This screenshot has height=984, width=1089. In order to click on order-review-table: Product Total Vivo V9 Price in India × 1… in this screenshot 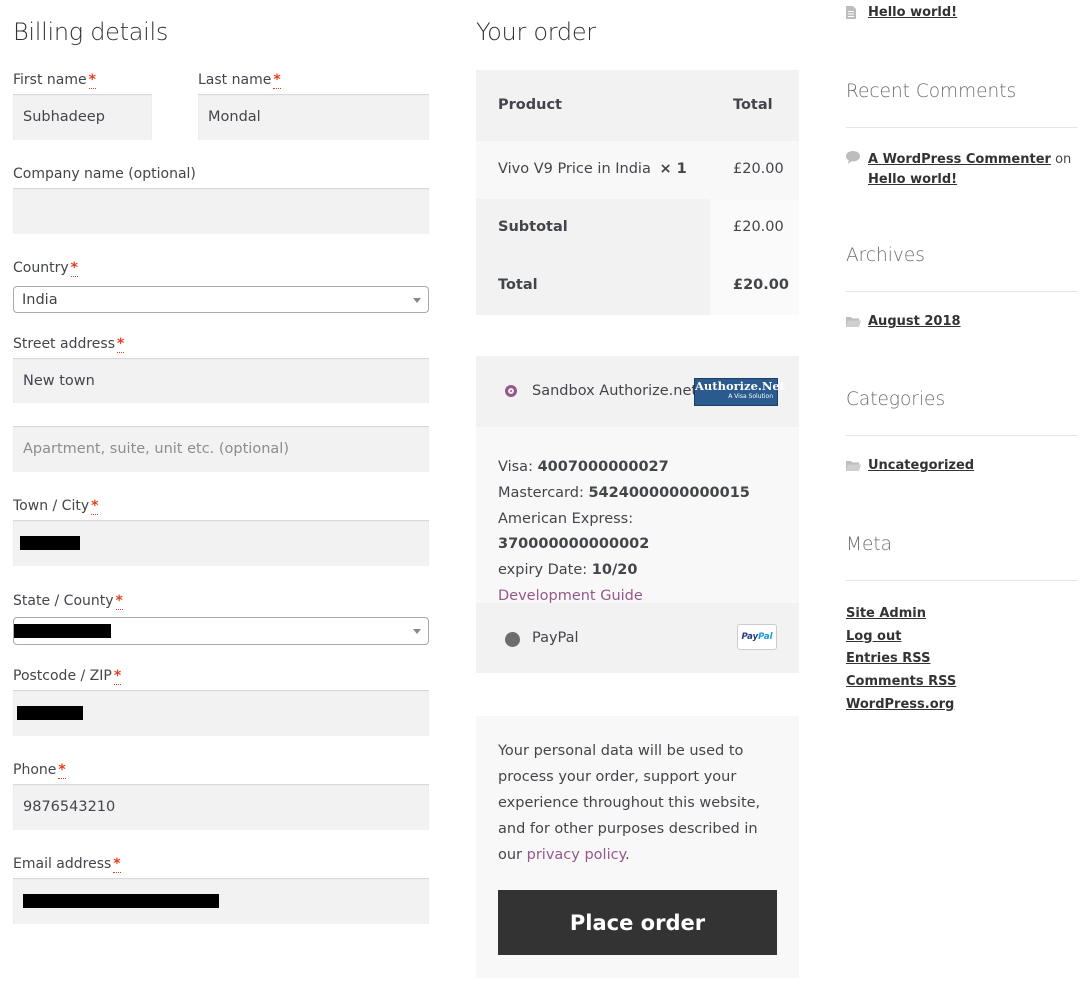, I will do `click(637, 192)`.